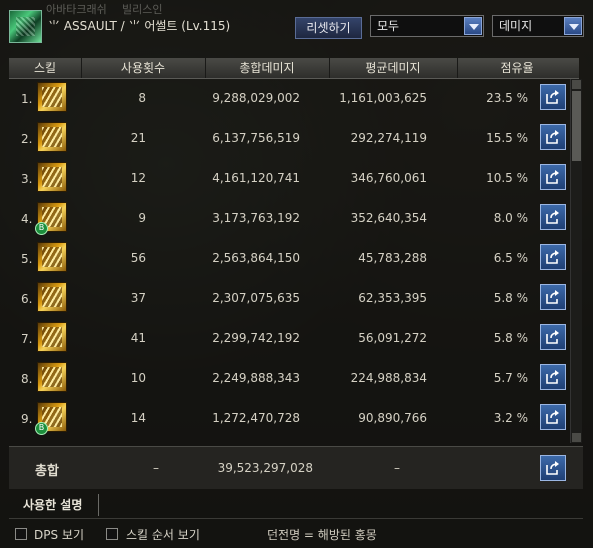  I want to click on dps-checkbox-label: DPS 보기, so click(59, 535).